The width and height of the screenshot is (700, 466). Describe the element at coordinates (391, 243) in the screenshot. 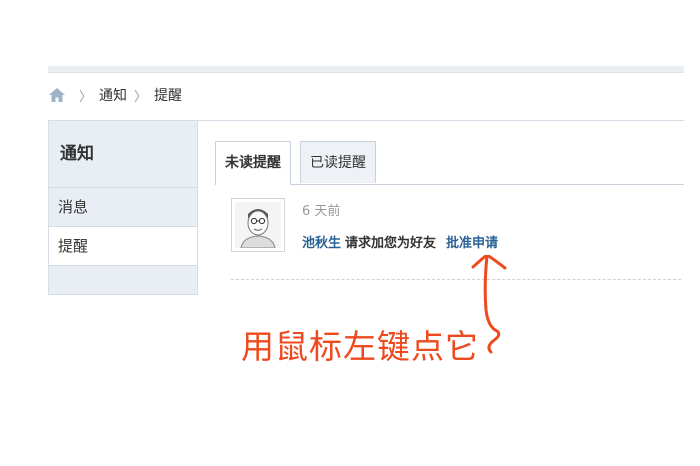

I see `notification-text: 请求加您为好友` at that location.